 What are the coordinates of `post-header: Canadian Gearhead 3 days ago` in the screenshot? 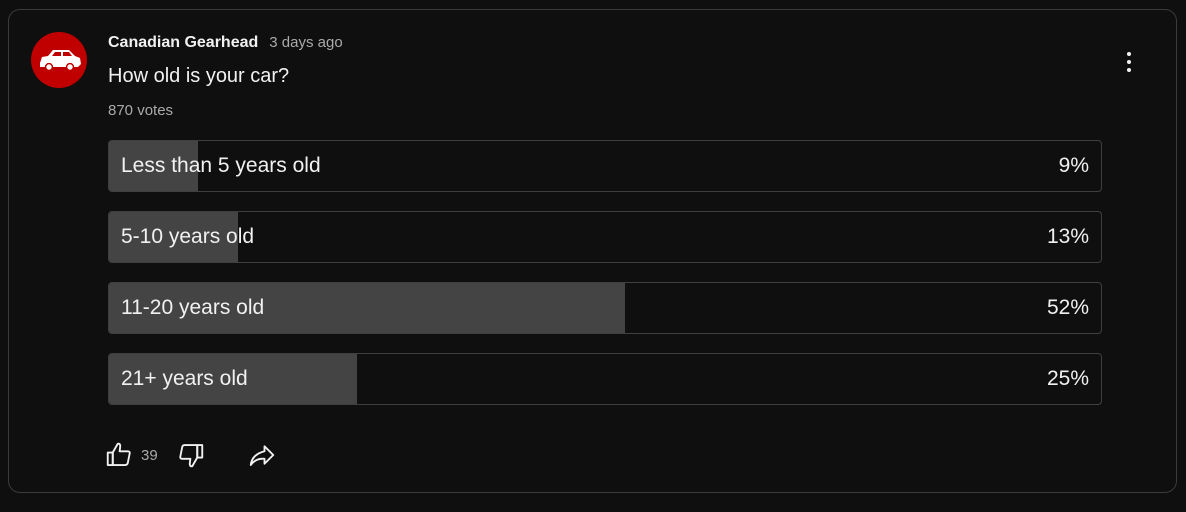 It's located at (225, 43).